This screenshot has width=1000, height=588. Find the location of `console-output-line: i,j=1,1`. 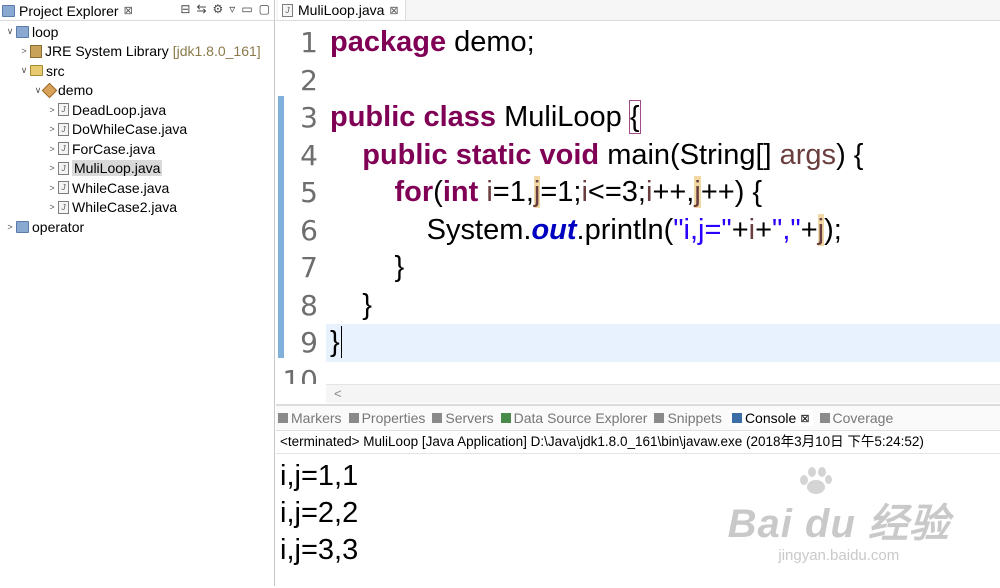

console-output-line: i,j=1,1 is located at coordinates (319, 476).